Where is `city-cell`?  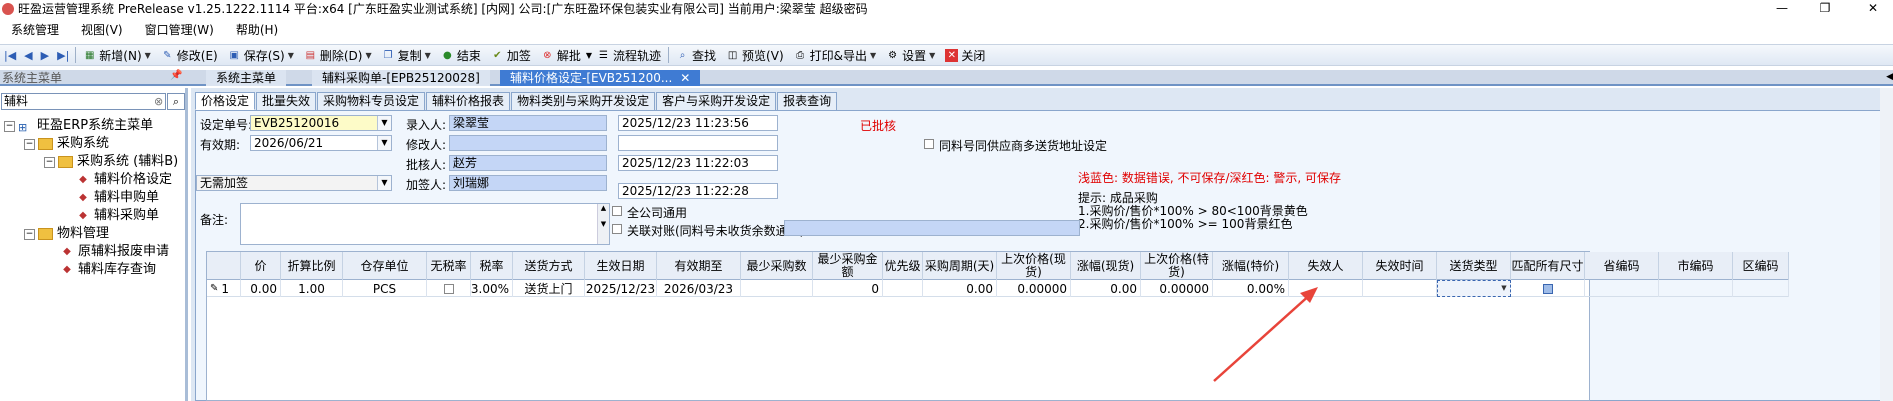 city-cell is located at coordinates (1696, 288).